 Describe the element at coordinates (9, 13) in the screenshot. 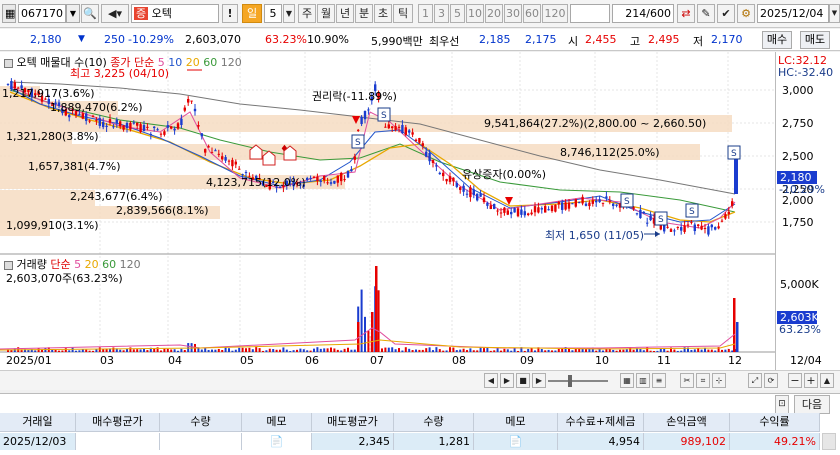

I see `grid-icon: ▦` at that location.